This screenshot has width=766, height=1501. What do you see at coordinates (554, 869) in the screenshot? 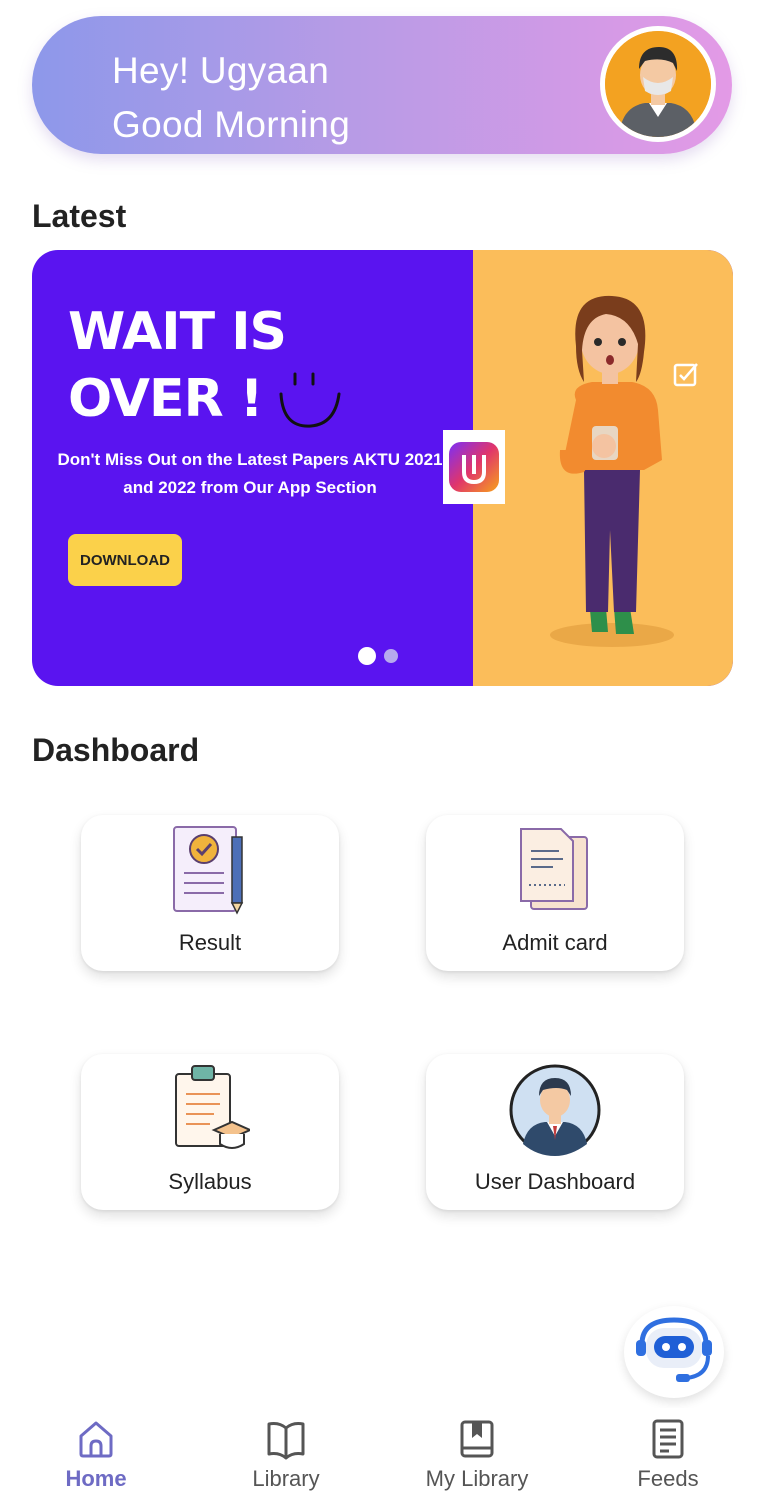
I see `admit-card-icon` at bounding box center [554, 869].